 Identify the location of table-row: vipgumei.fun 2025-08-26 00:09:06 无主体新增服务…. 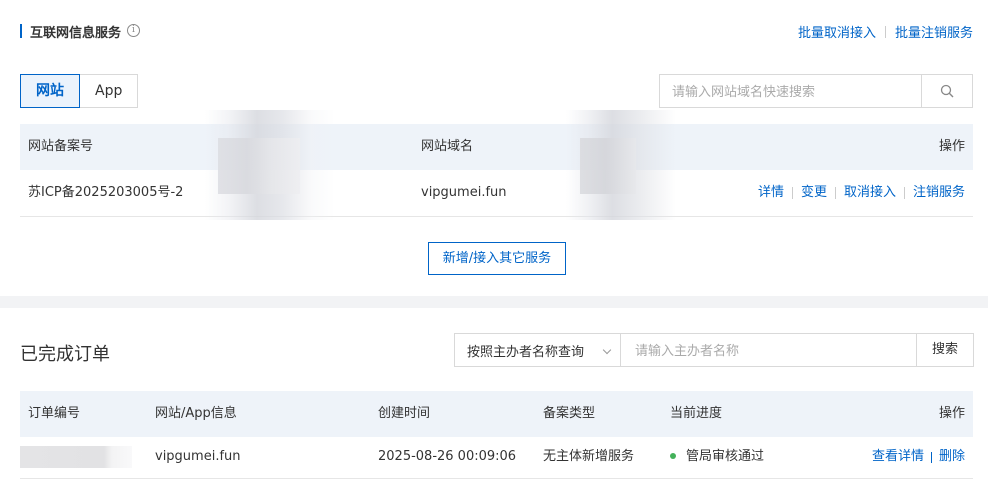
(496, 458).